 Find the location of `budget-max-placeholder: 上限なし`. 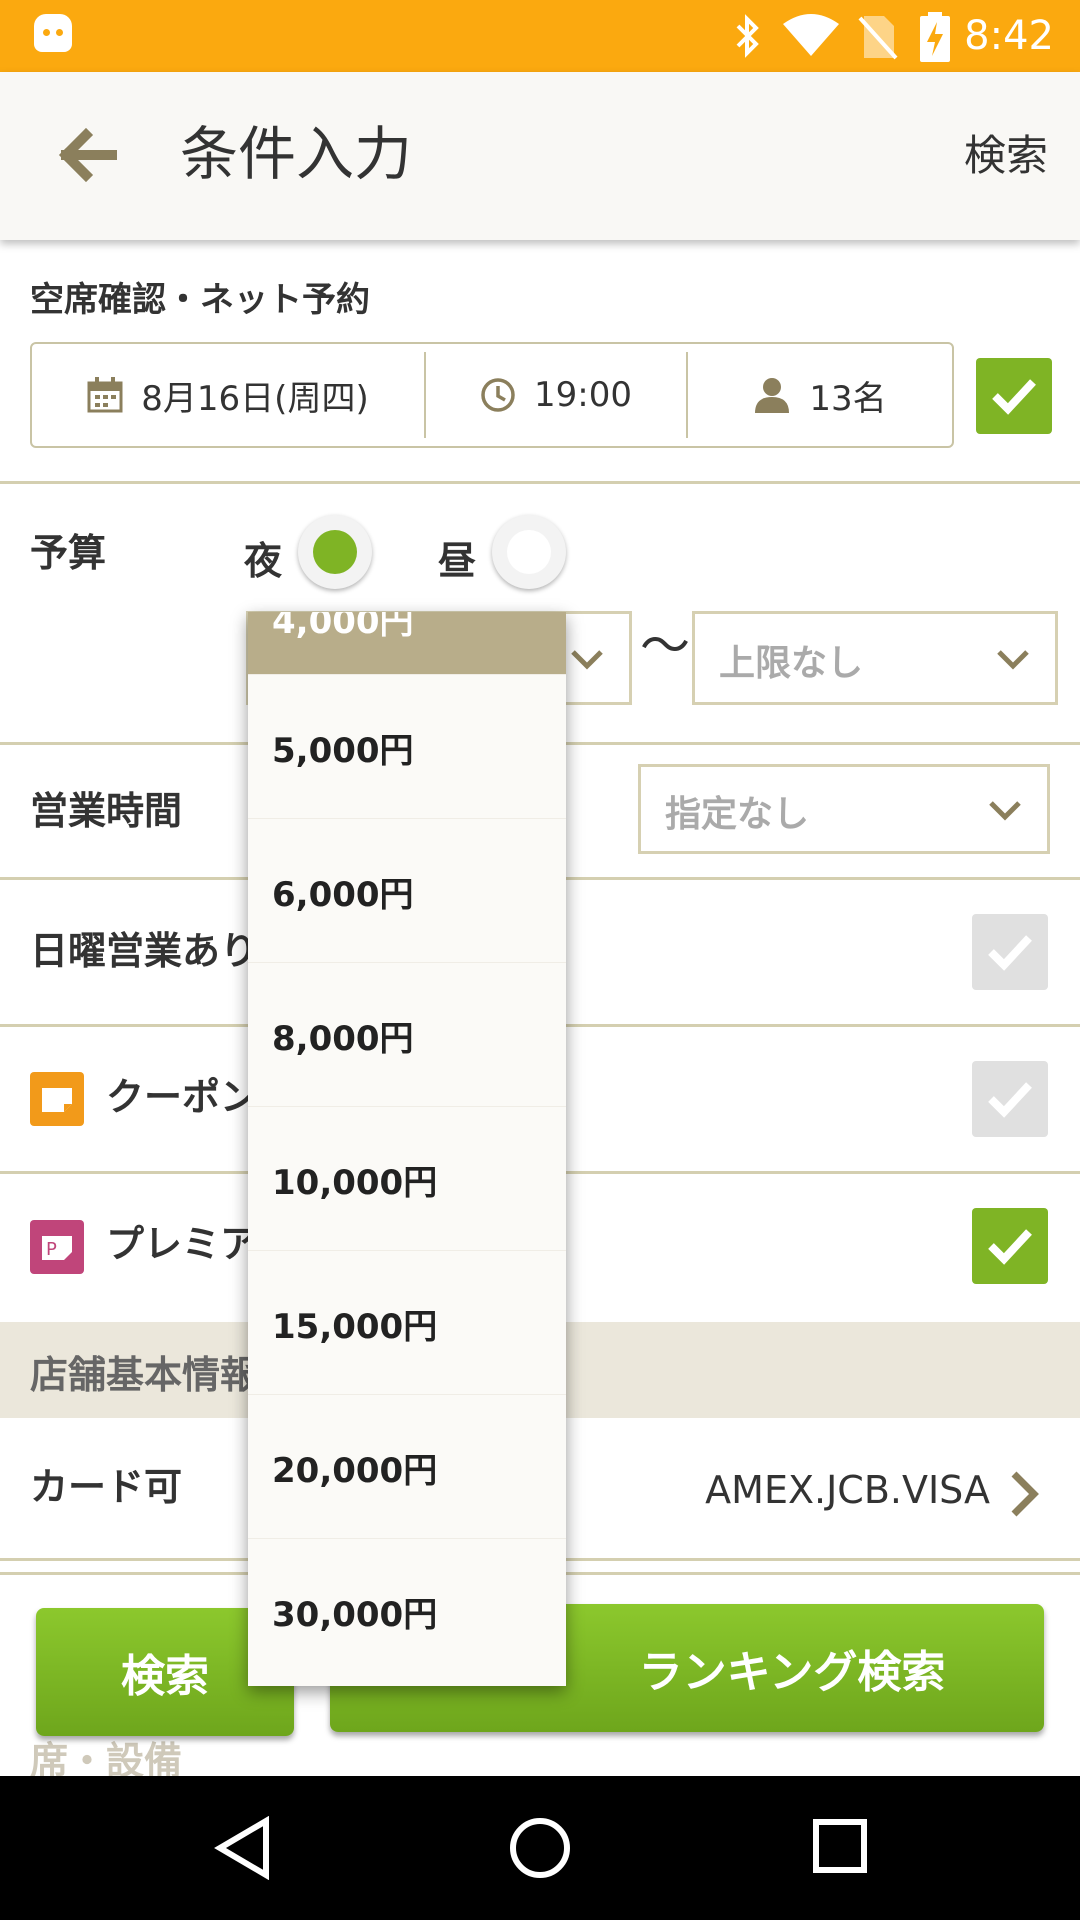

budget-max-placeholder: 上限なし is located at coordinates (791, 663).